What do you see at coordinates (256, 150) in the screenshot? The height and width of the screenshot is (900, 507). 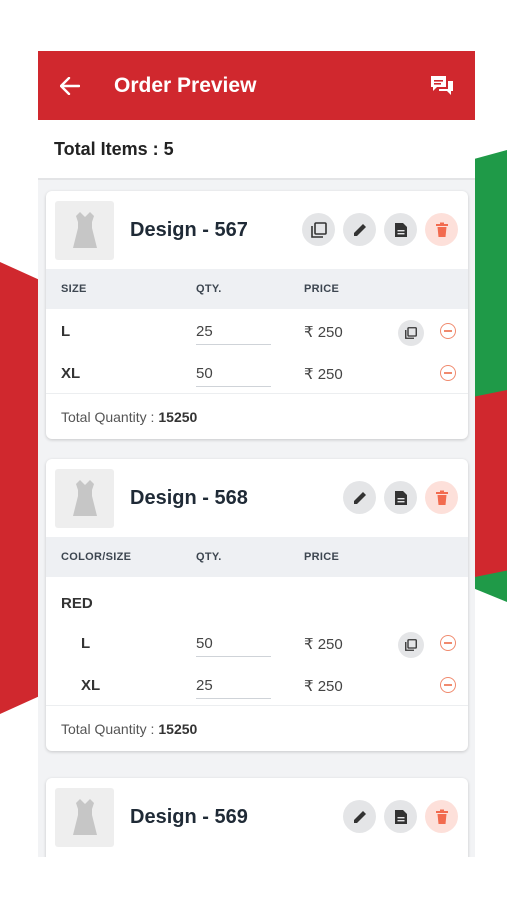 I see `total-items-count: Total Items : 5` at bounding box center [256, 150].